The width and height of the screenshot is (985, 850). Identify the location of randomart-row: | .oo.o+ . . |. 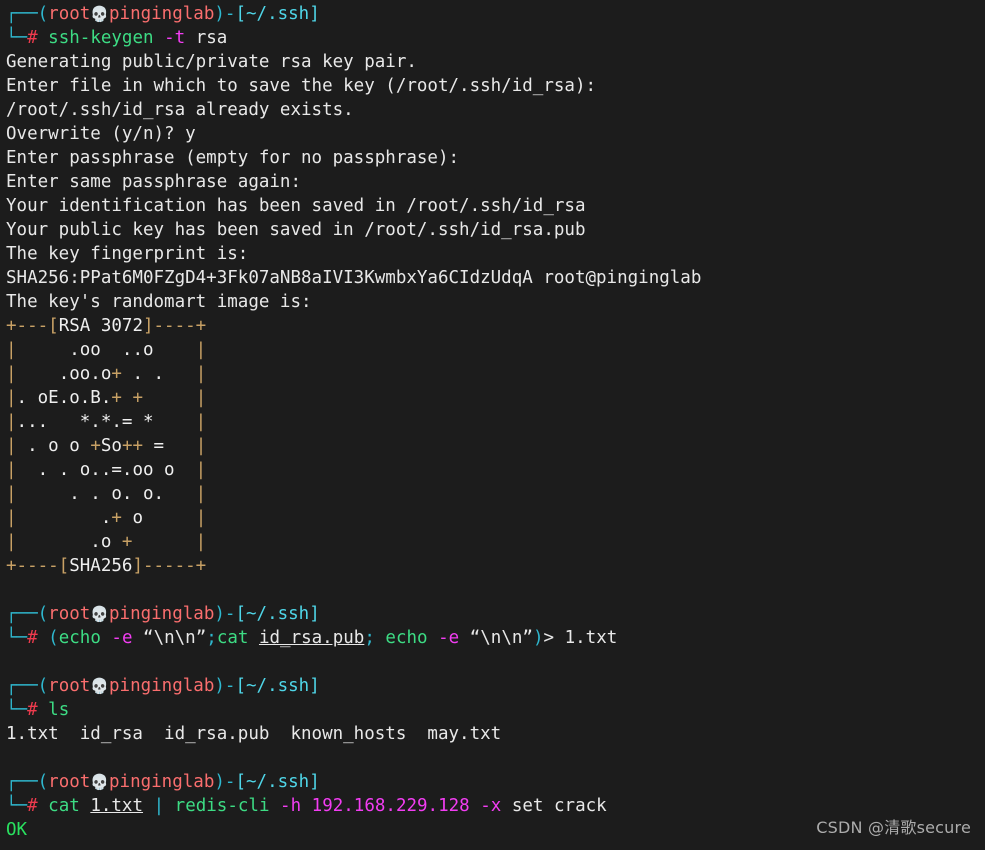
(492, 374).